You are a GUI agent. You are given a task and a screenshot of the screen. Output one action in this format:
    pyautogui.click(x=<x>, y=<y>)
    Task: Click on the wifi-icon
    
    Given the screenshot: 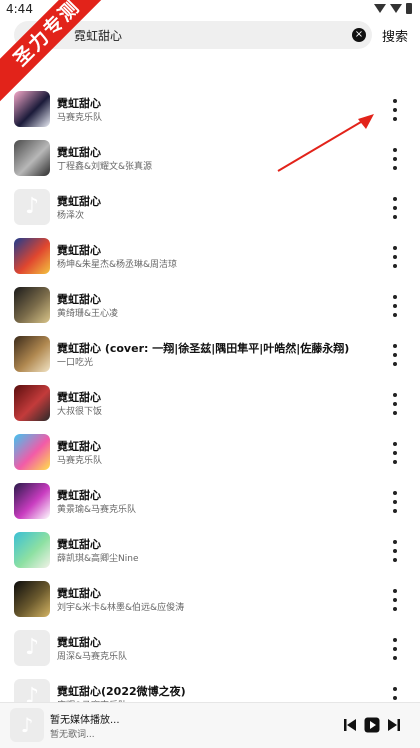 What is the action you would take?
    pyautogui.click(x=380, y=8)
    